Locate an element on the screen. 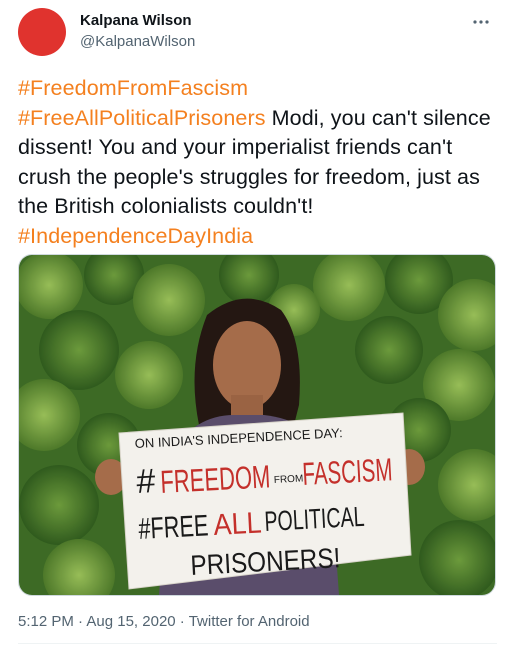 Image resolution: width=515 pixels, height=646 pixels. sign-hash-free: #FREE is located at coordinates (174, 527).